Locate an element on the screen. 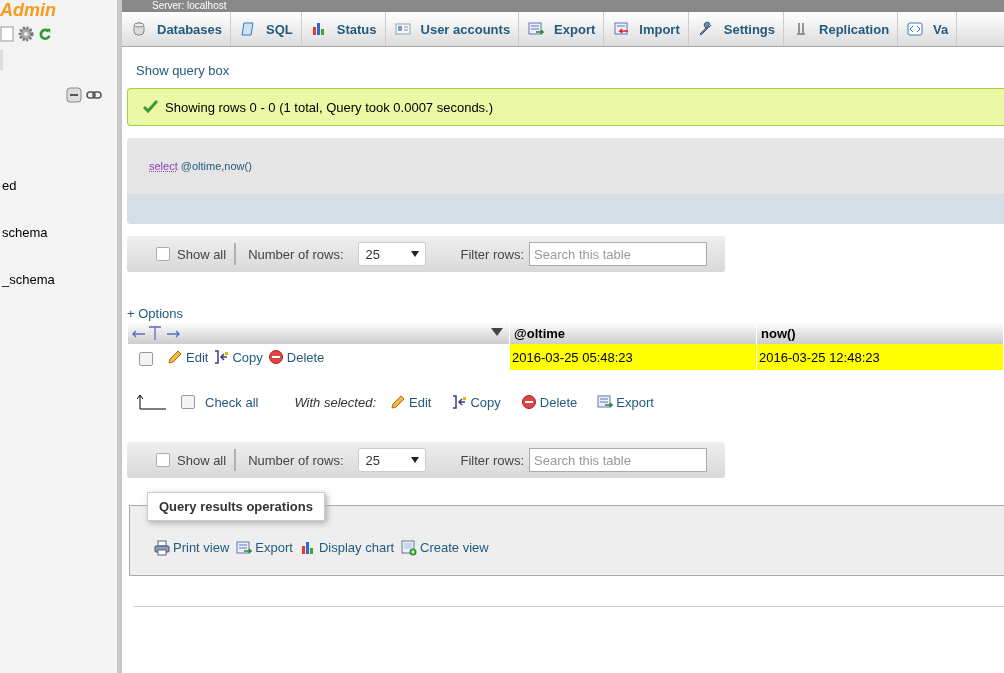 The height and width of the screenshot is (673, 1004). sql-query-box: select @oltime,now() is located at coordinates (565, 166).